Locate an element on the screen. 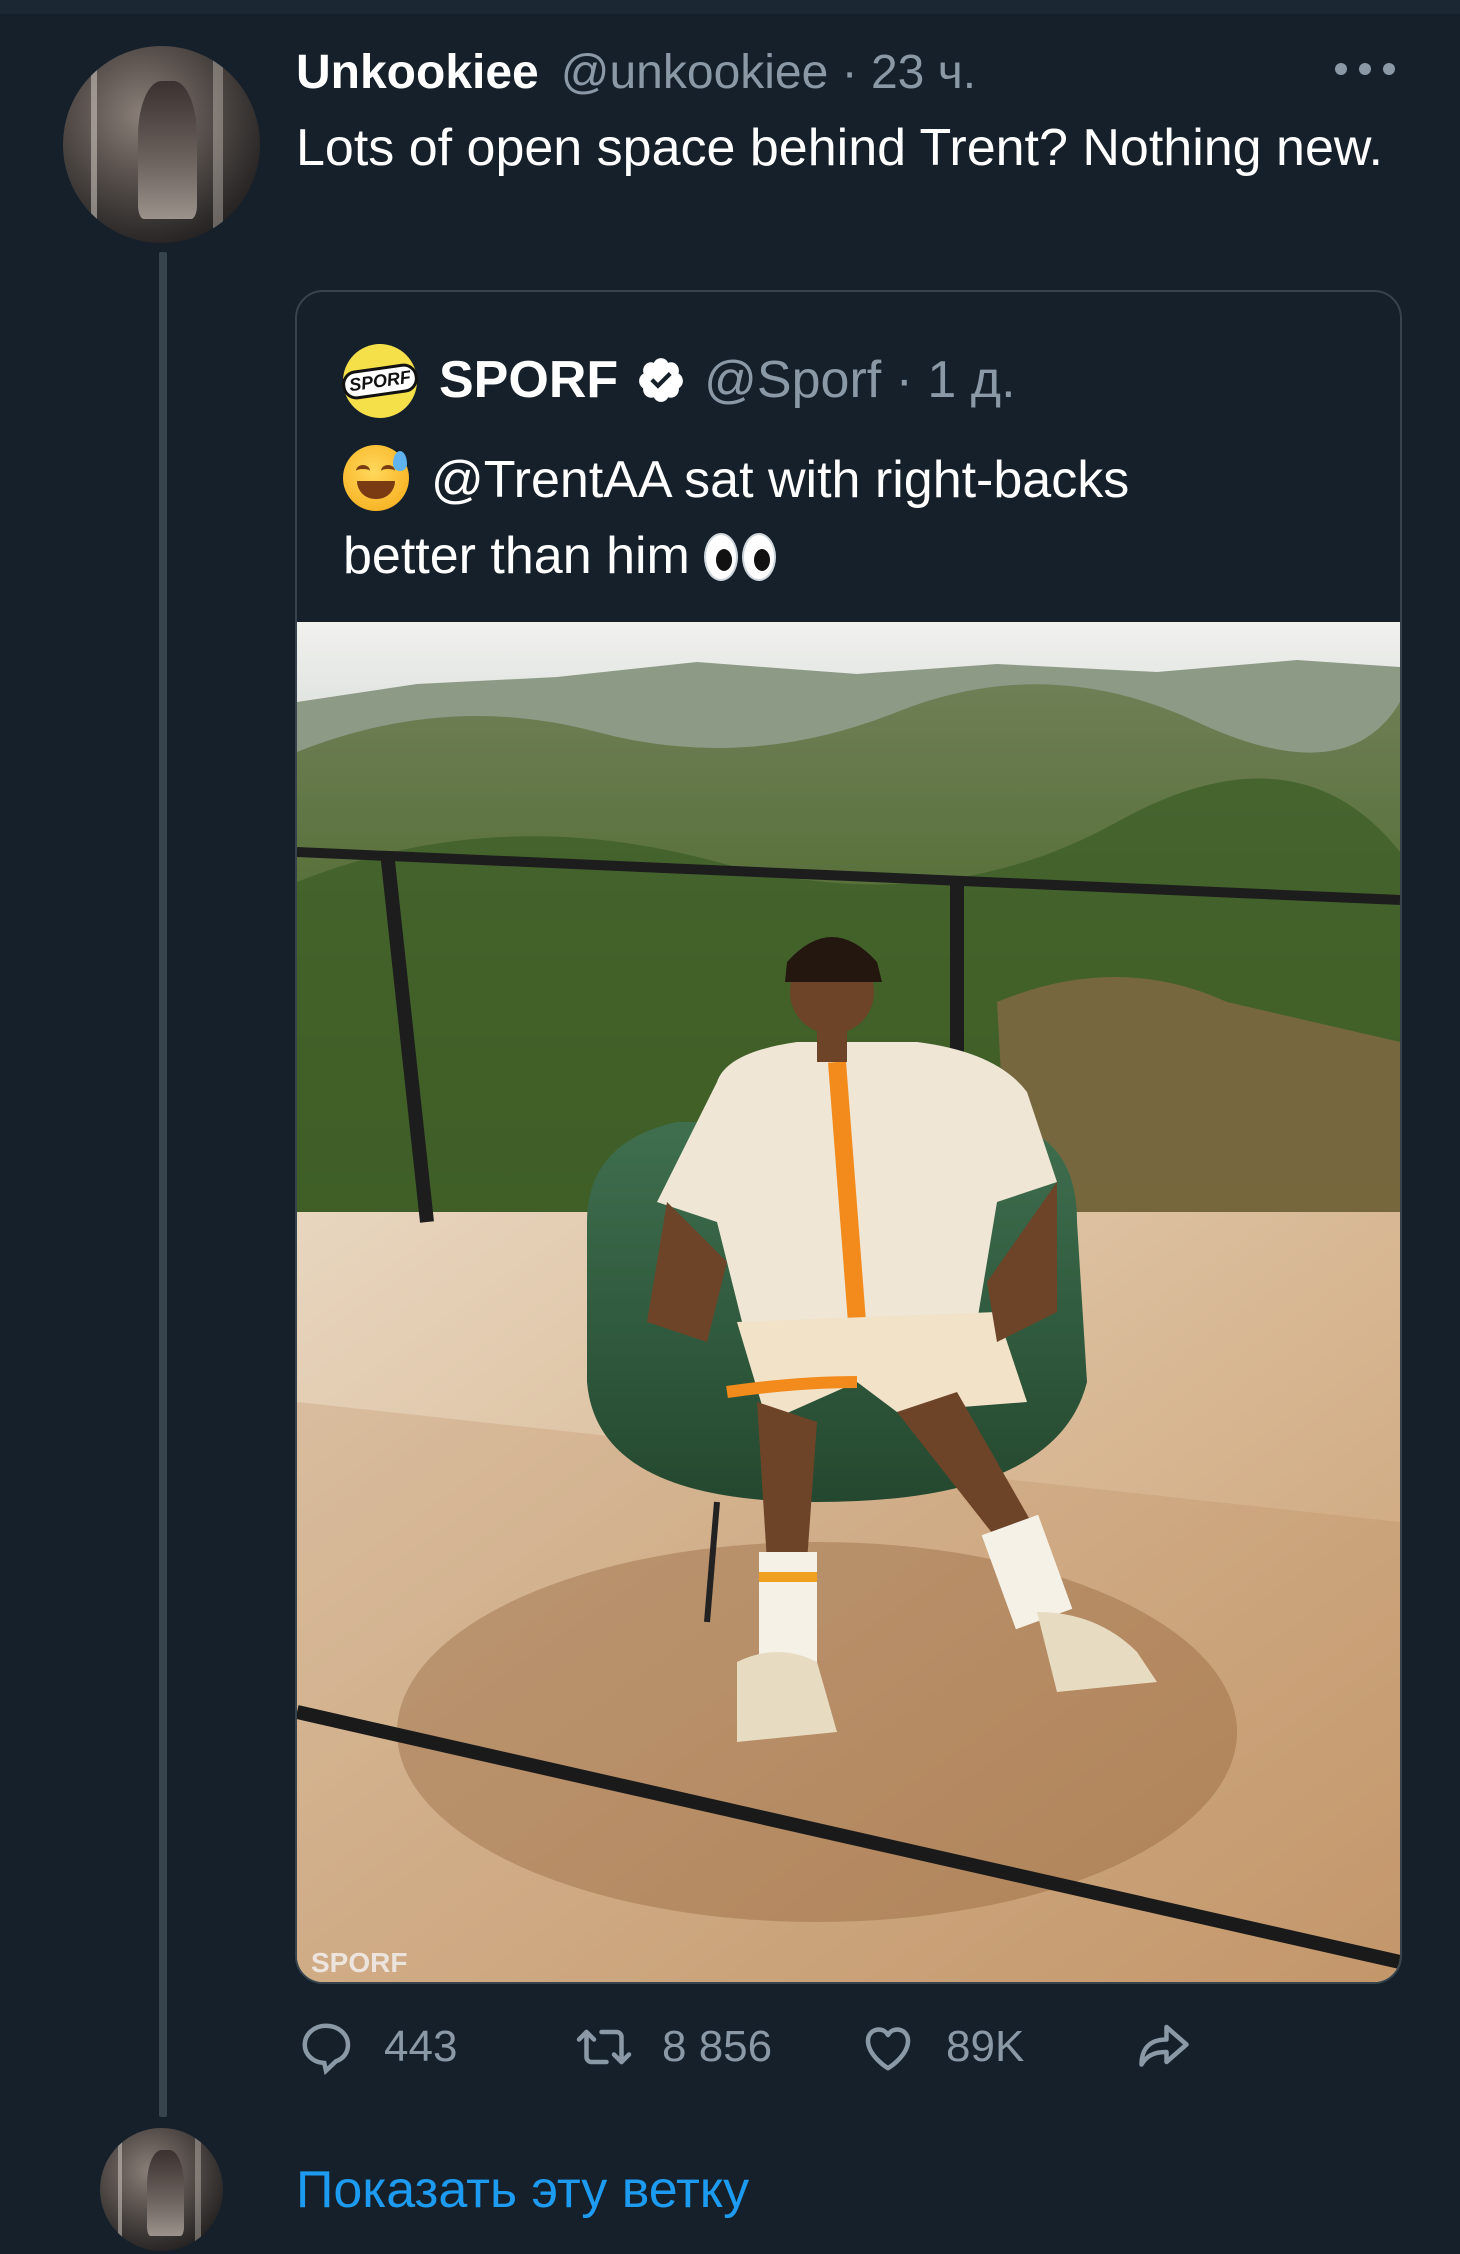 The width and height of the screenshot is (1460, 2254). retweet-count: 8 856 is located at coordinates (717, 2046).